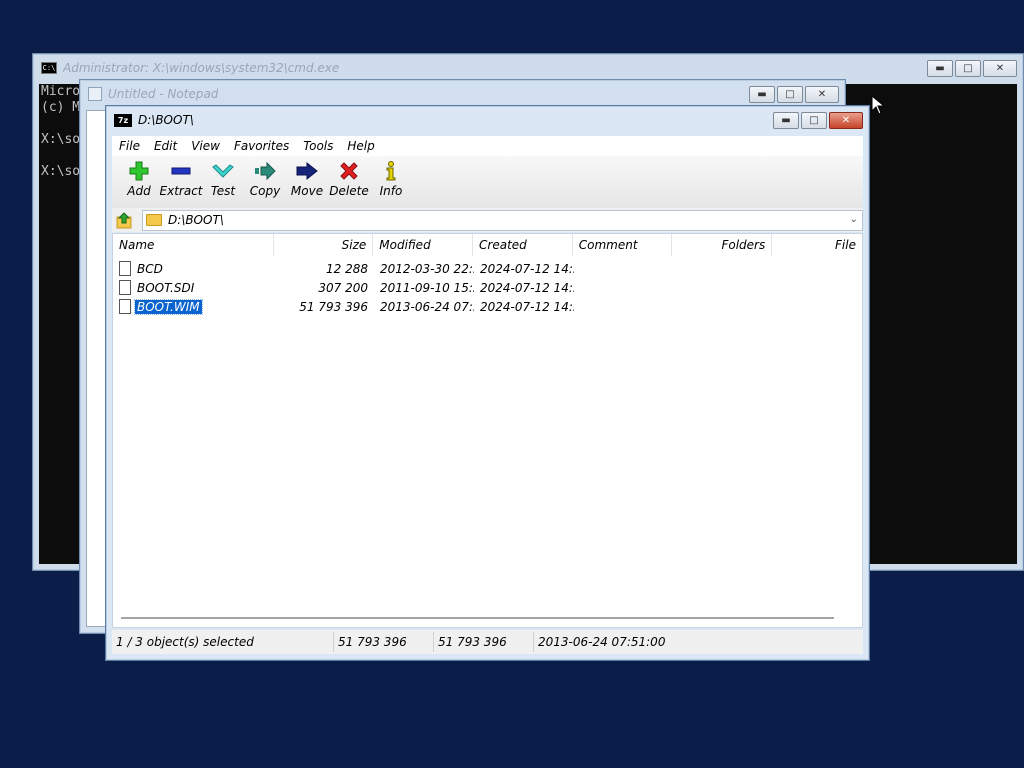 Image resolution: width=1024 pixels, height=768 pixels. Describe the element at coordinates (139, 191) in the screenshot. I see `add-label: Add` at that location.